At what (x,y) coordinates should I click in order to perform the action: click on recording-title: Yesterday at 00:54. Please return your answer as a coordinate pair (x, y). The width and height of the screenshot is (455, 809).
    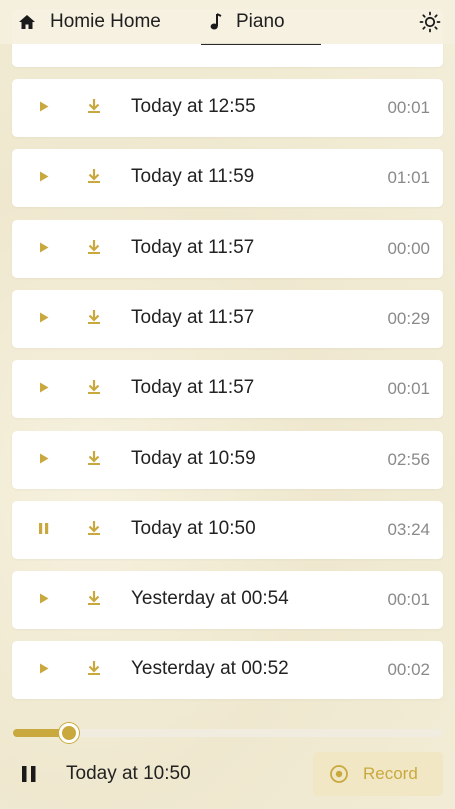
    Looking at the image, I should click on (210, 599).